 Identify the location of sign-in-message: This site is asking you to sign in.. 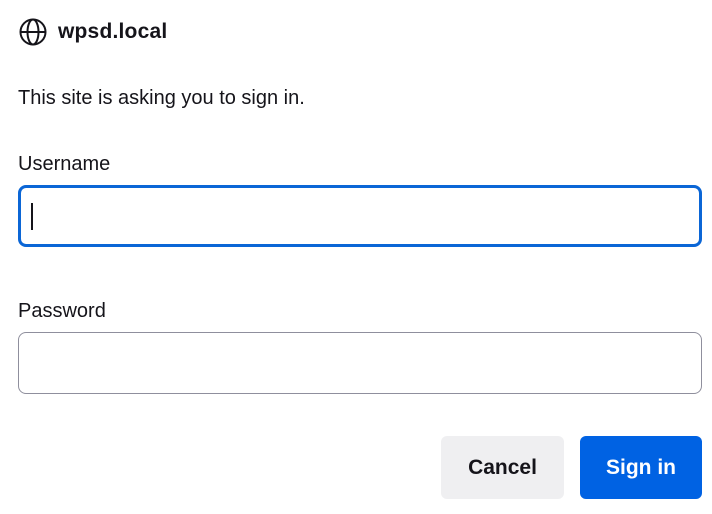
(161, 98).